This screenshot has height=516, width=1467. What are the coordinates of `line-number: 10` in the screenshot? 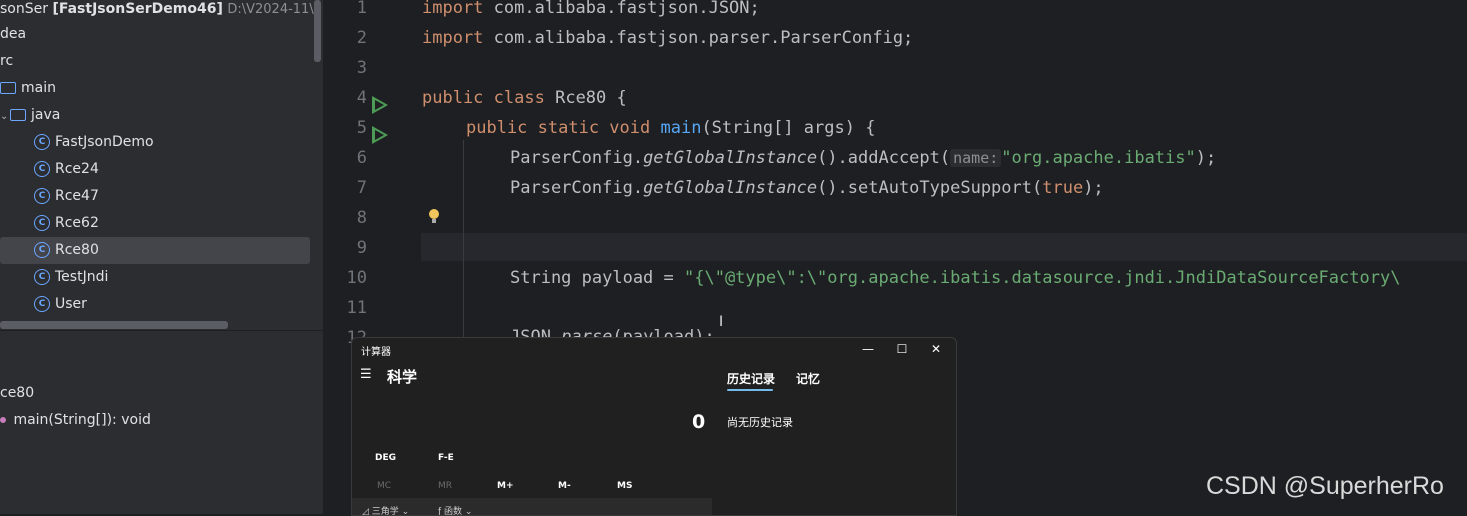 It's located at (356, 278).